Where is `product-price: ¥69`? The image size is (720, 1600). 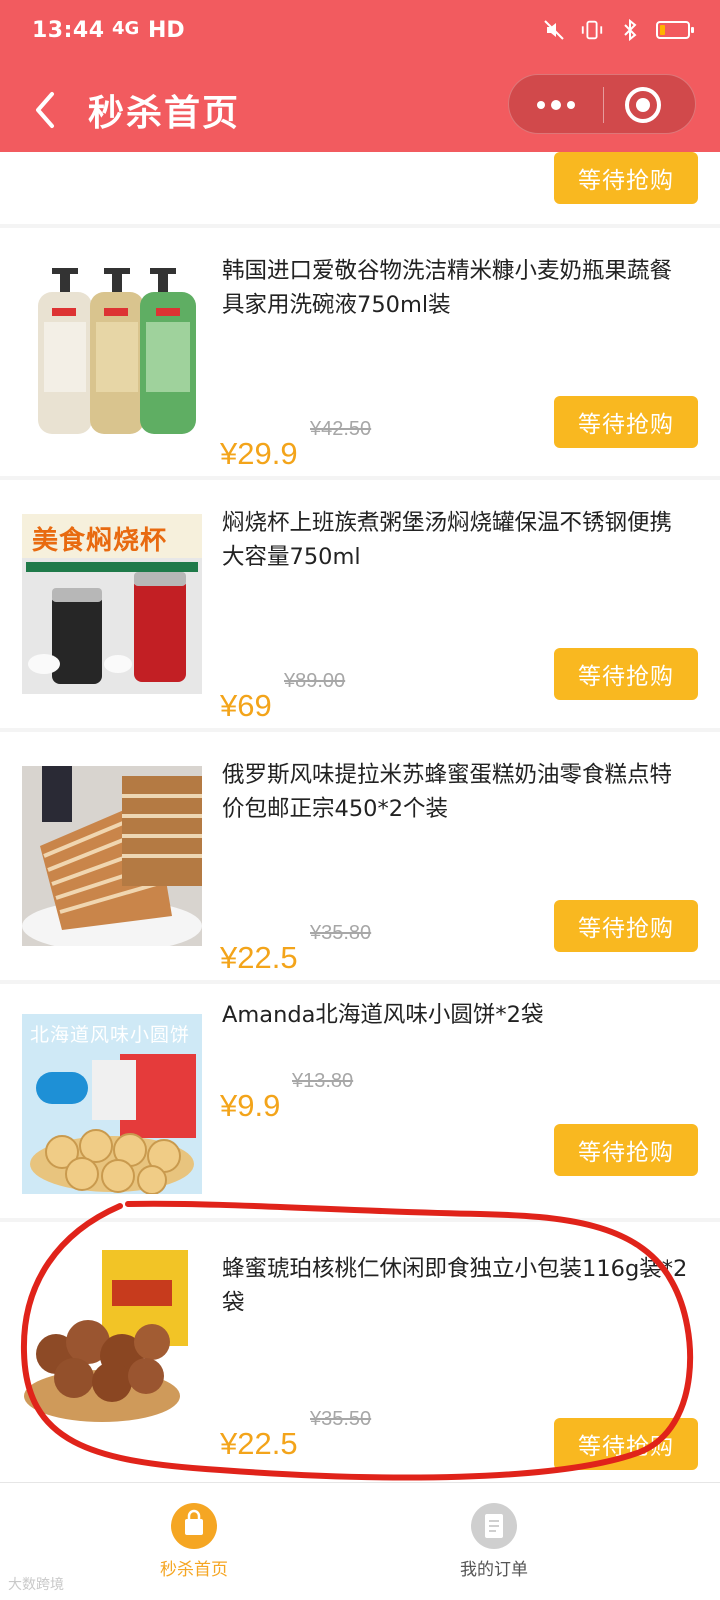
product-price: ¥69 is located at coordinates (246, 705).